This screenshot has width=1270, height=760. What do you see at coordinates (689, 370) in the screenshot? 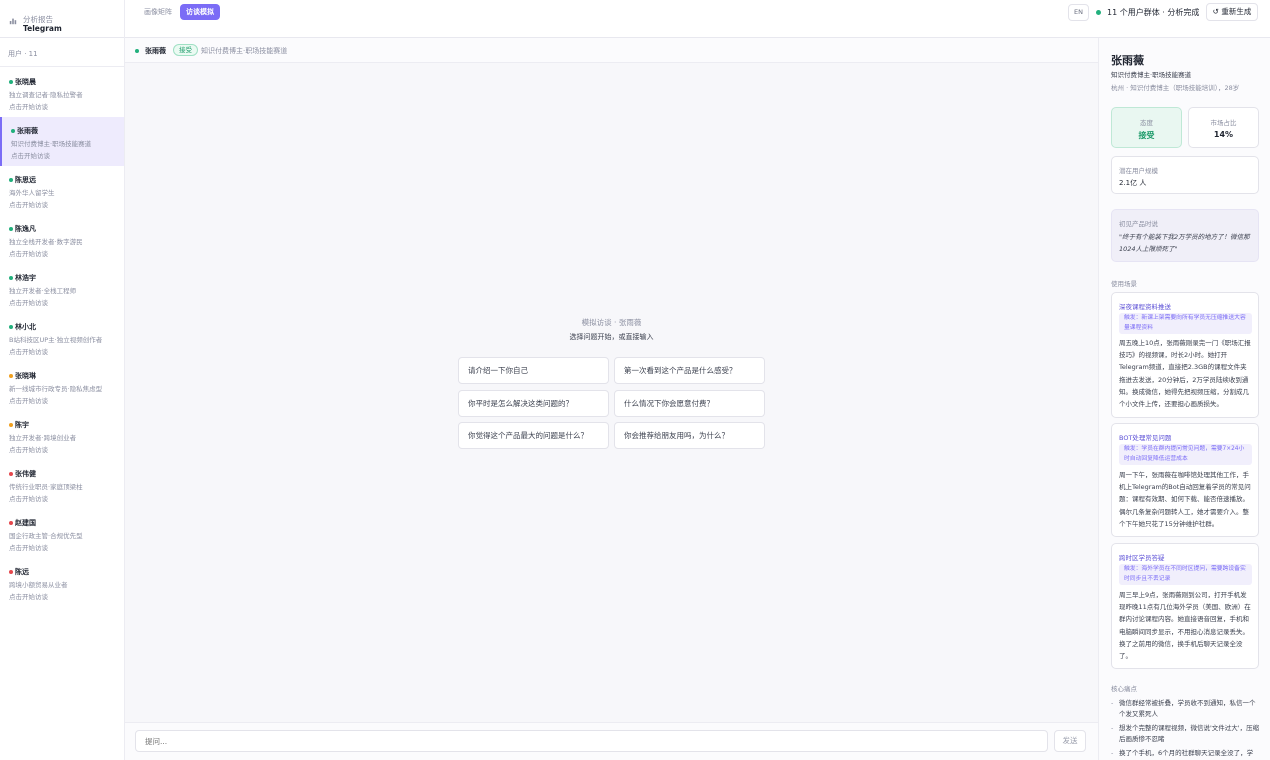
I see `suggested-question-button: 第一次看到这个产品是什么感受？` at bounding box center [689, 370].